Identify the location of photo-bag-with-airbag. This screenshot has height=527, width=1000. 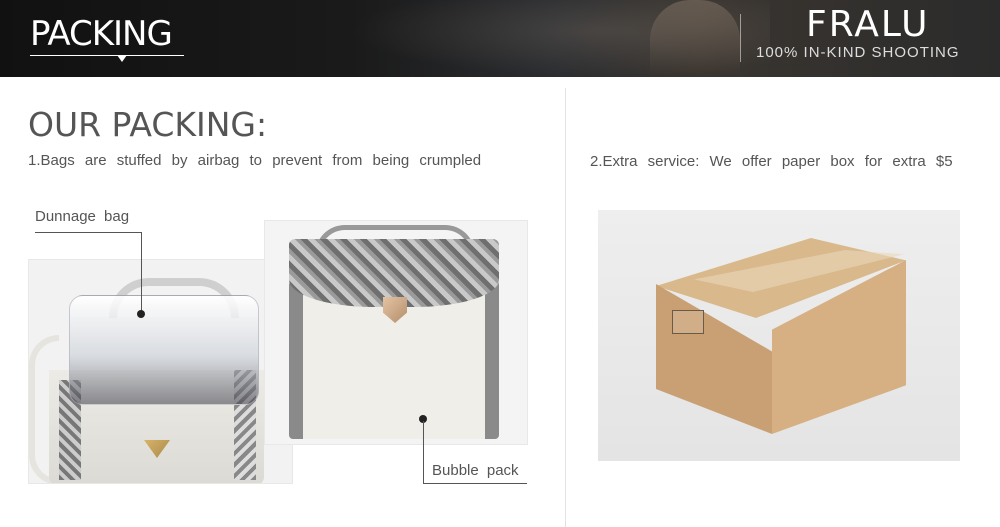
(160, 371).